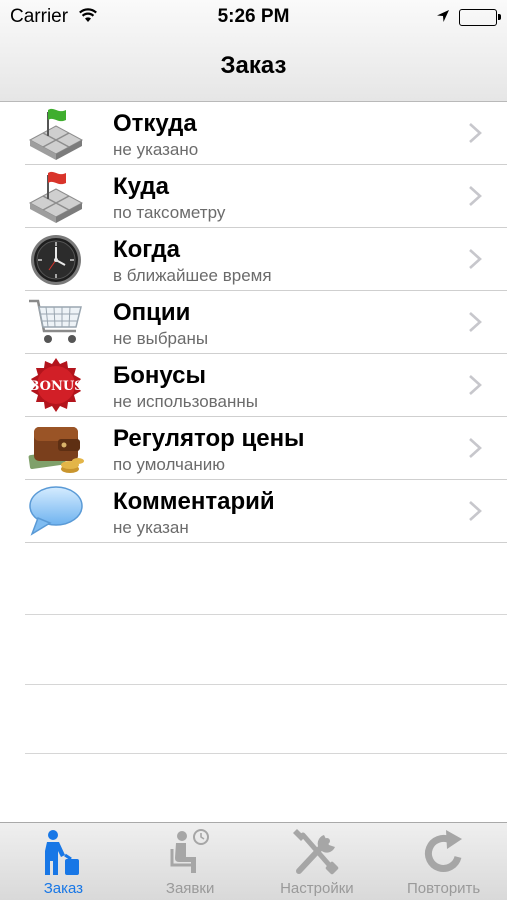 The image size is (507, 900). What do you see at coordinates (253, 259) in the screenshot?
I see `list-item-when: Когда в ближайшее время` at bounding box center [253, 259].